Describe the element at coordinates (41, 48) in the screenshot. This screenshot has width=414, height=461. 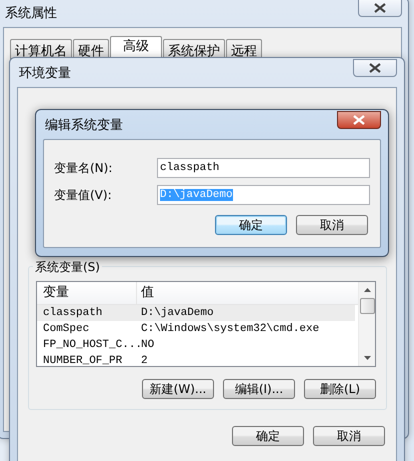
I see `tab: 计算机名` at that location.